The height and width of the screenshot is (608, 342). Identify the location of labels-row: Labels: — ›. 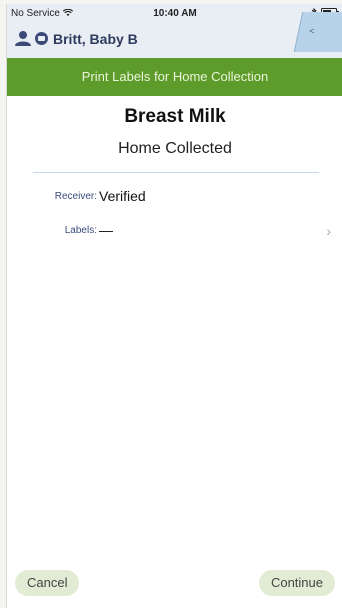
(174, 230).